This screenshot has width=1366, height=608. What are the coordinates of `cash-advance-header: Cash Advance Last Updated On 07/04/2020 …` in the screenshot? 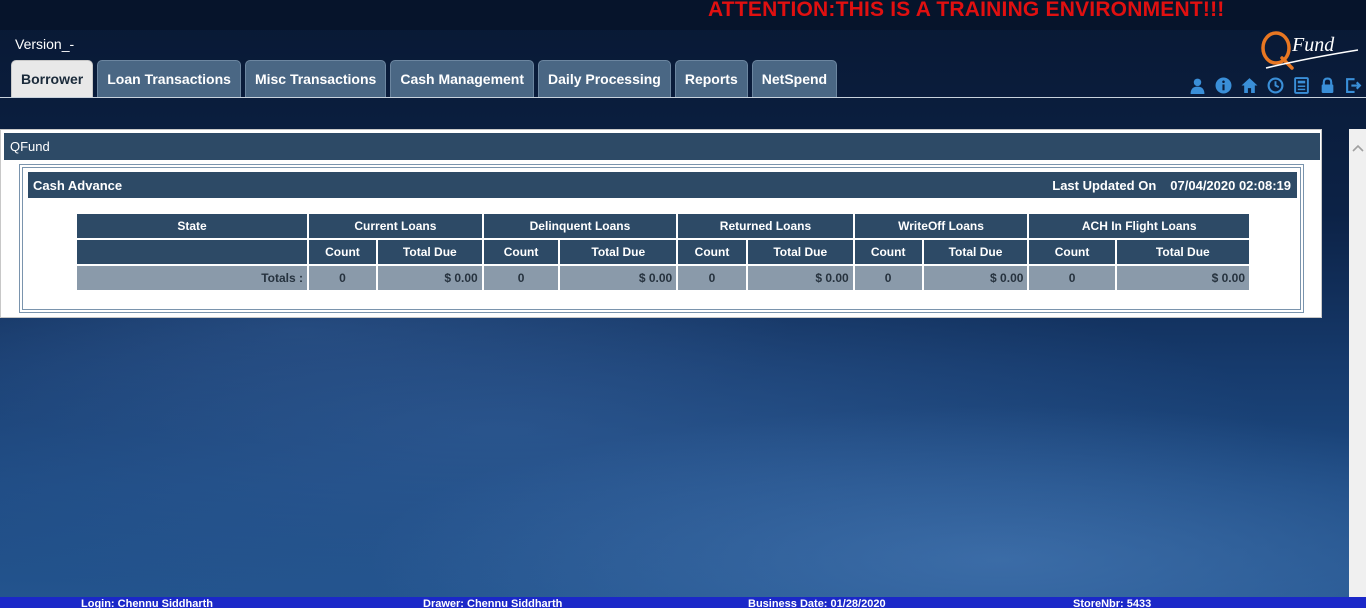 It's located at (662, 185).